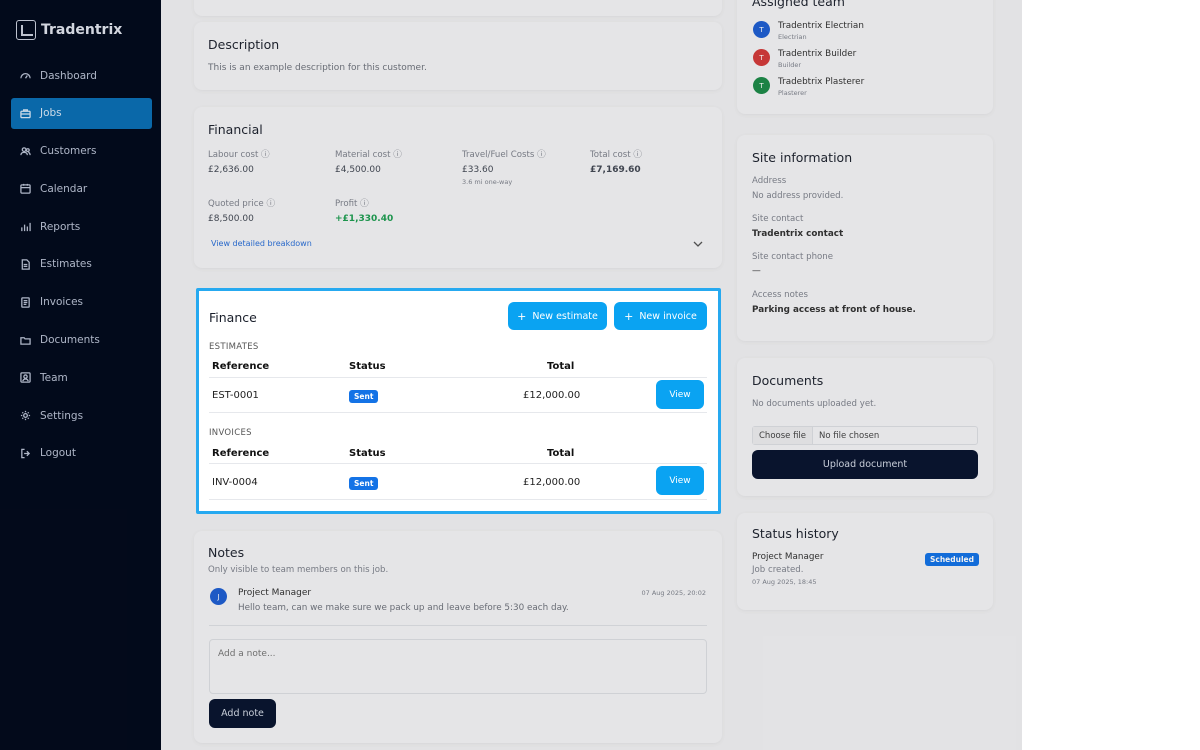  Describe the element at coordinates (951, 559) in the screenshot. I see `status-badge: Scheduled` at that location.